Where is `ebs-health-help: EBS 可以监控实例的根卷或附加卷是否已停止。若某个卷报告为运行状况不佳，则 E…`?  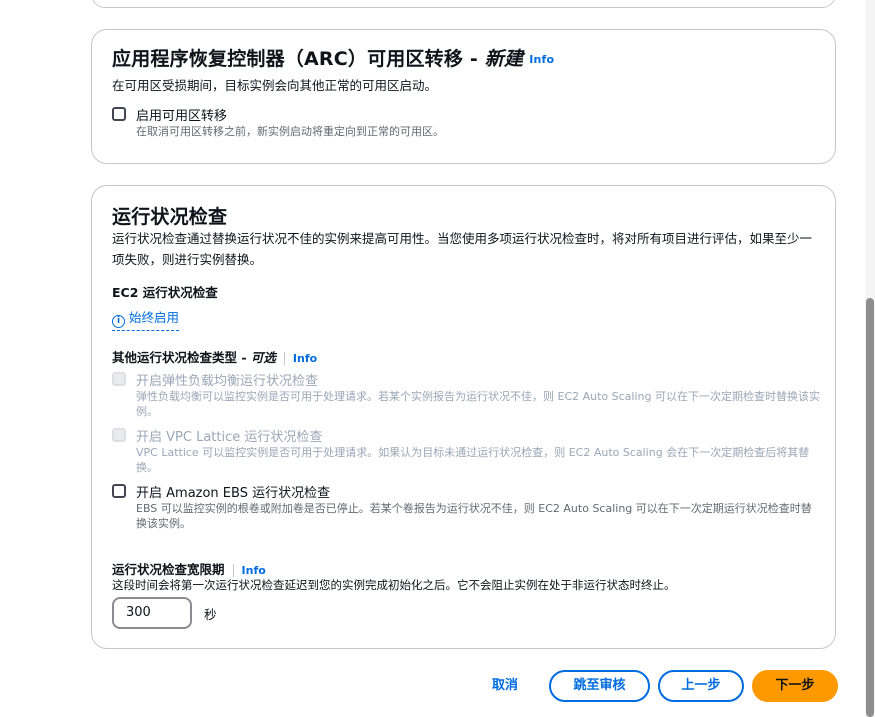 ebs-health-help: EBS 可以监控实例的根卷或附加卷是否已停止。若某个卷报告为运行状况不佳，则 E… is located at coordinates (474, 516).